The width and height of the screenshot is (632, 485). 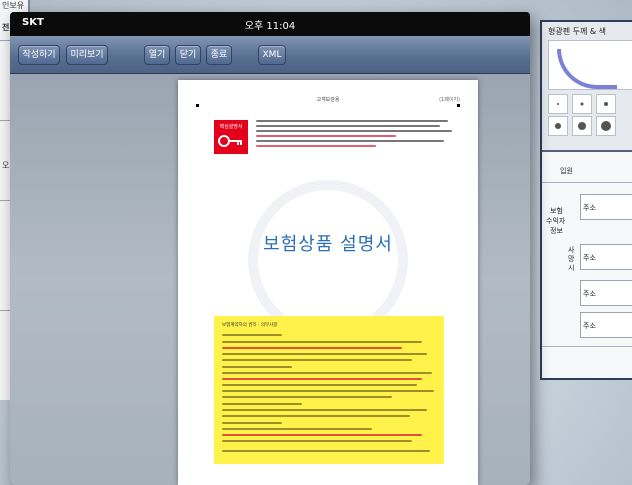 I want to click on exit-button: 종료, so click(x=219, y=55).